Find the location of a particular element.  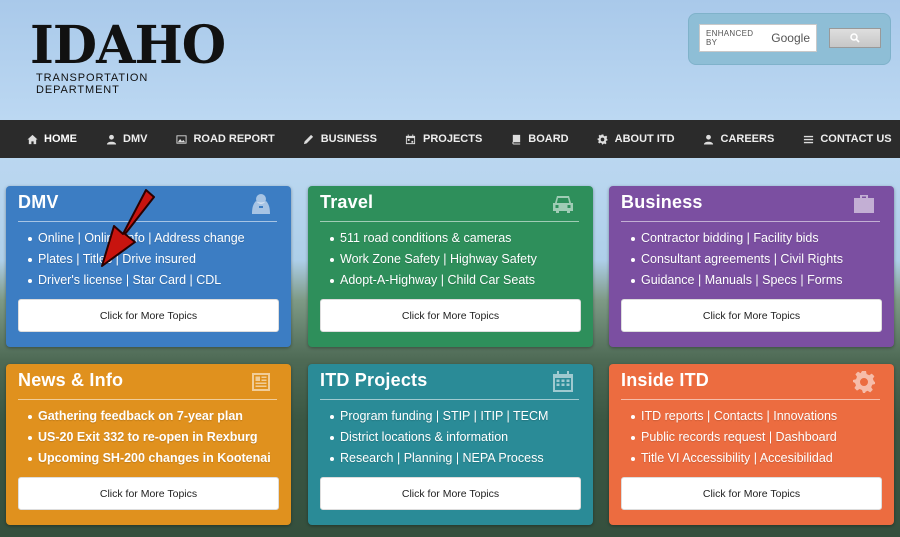

pencil-icon is located at coordinates (309, 139).